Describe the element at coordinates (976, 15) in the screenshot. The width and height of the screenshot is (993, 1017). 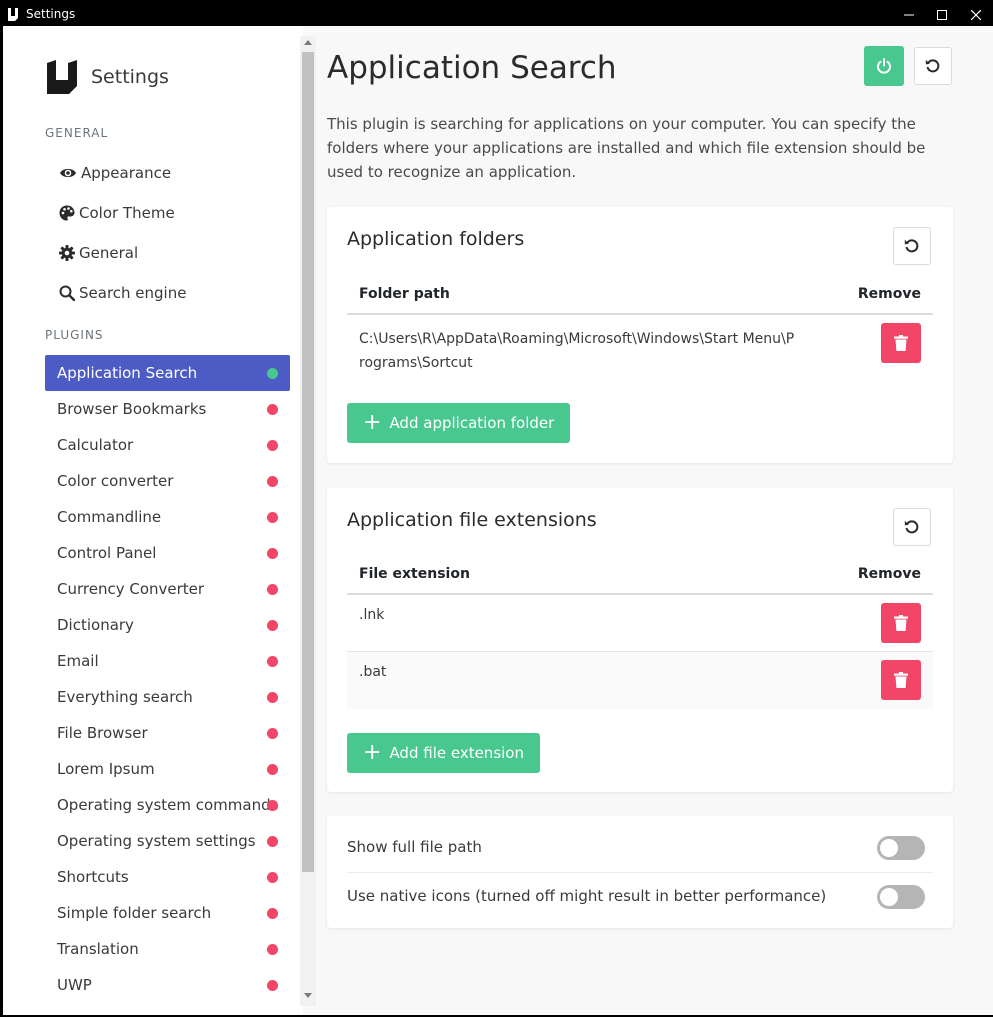
I see `close-icon` at that location.